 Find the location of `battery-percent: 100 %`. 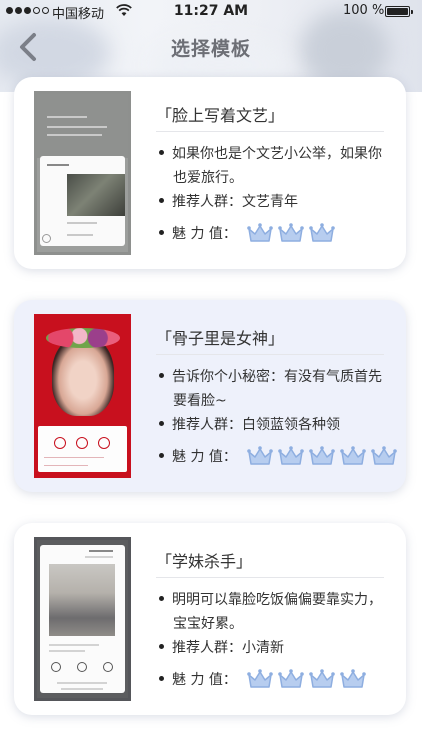

battery-percent: 100 % is located at coordinates (364, 10).